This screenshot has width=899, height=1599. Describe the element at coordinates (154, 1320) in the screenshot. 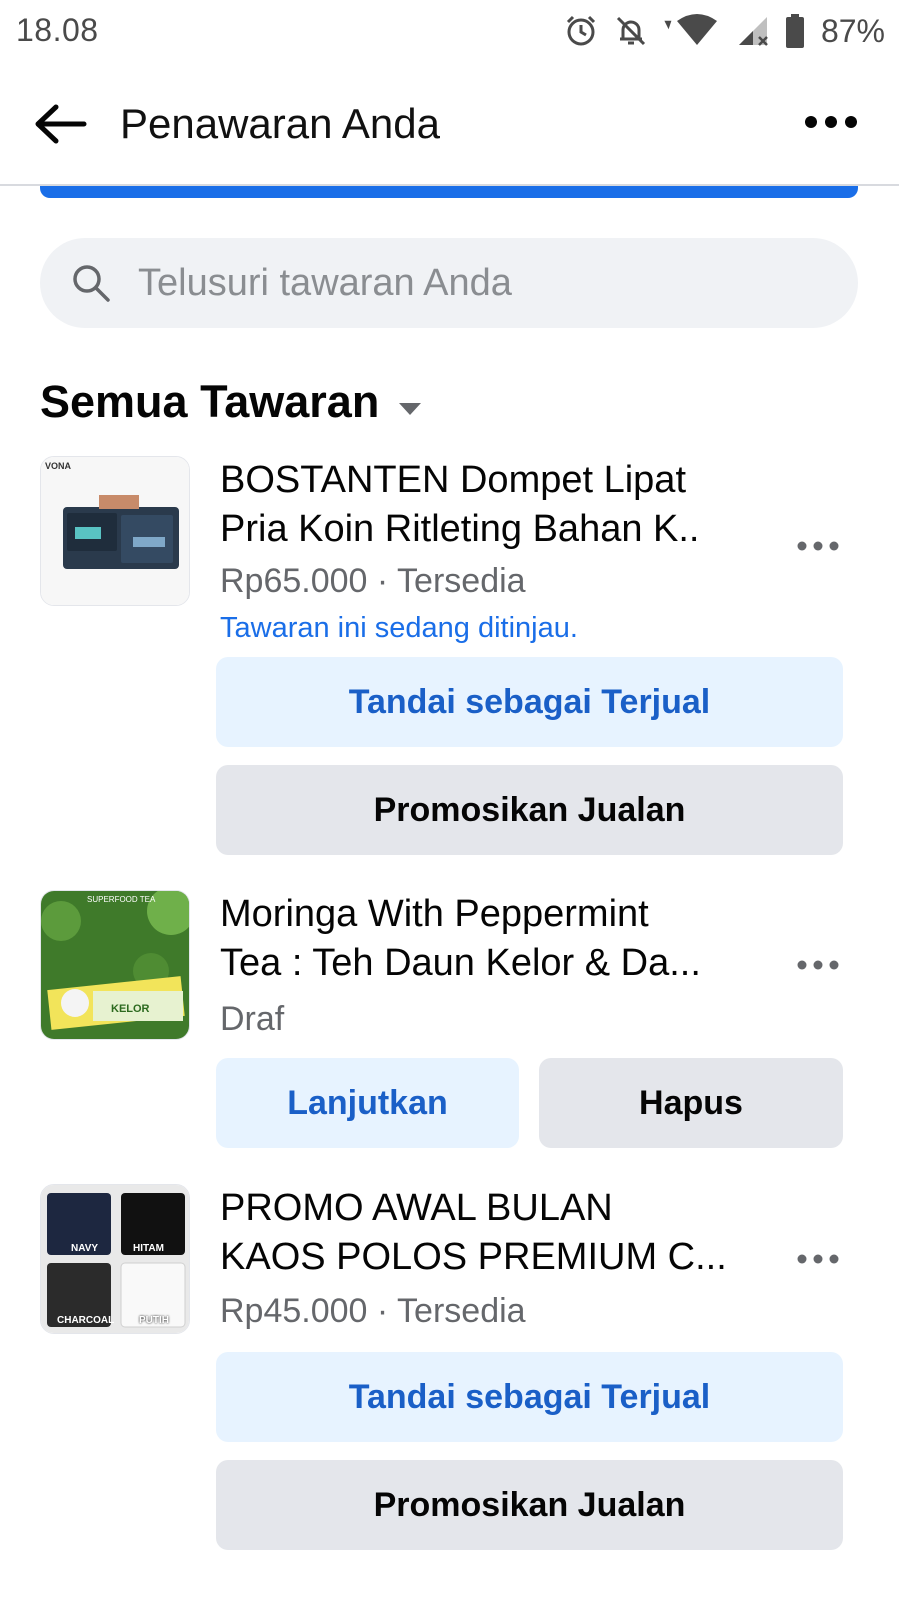

I see `thumbnail-label-white: PUTIH` at that location.